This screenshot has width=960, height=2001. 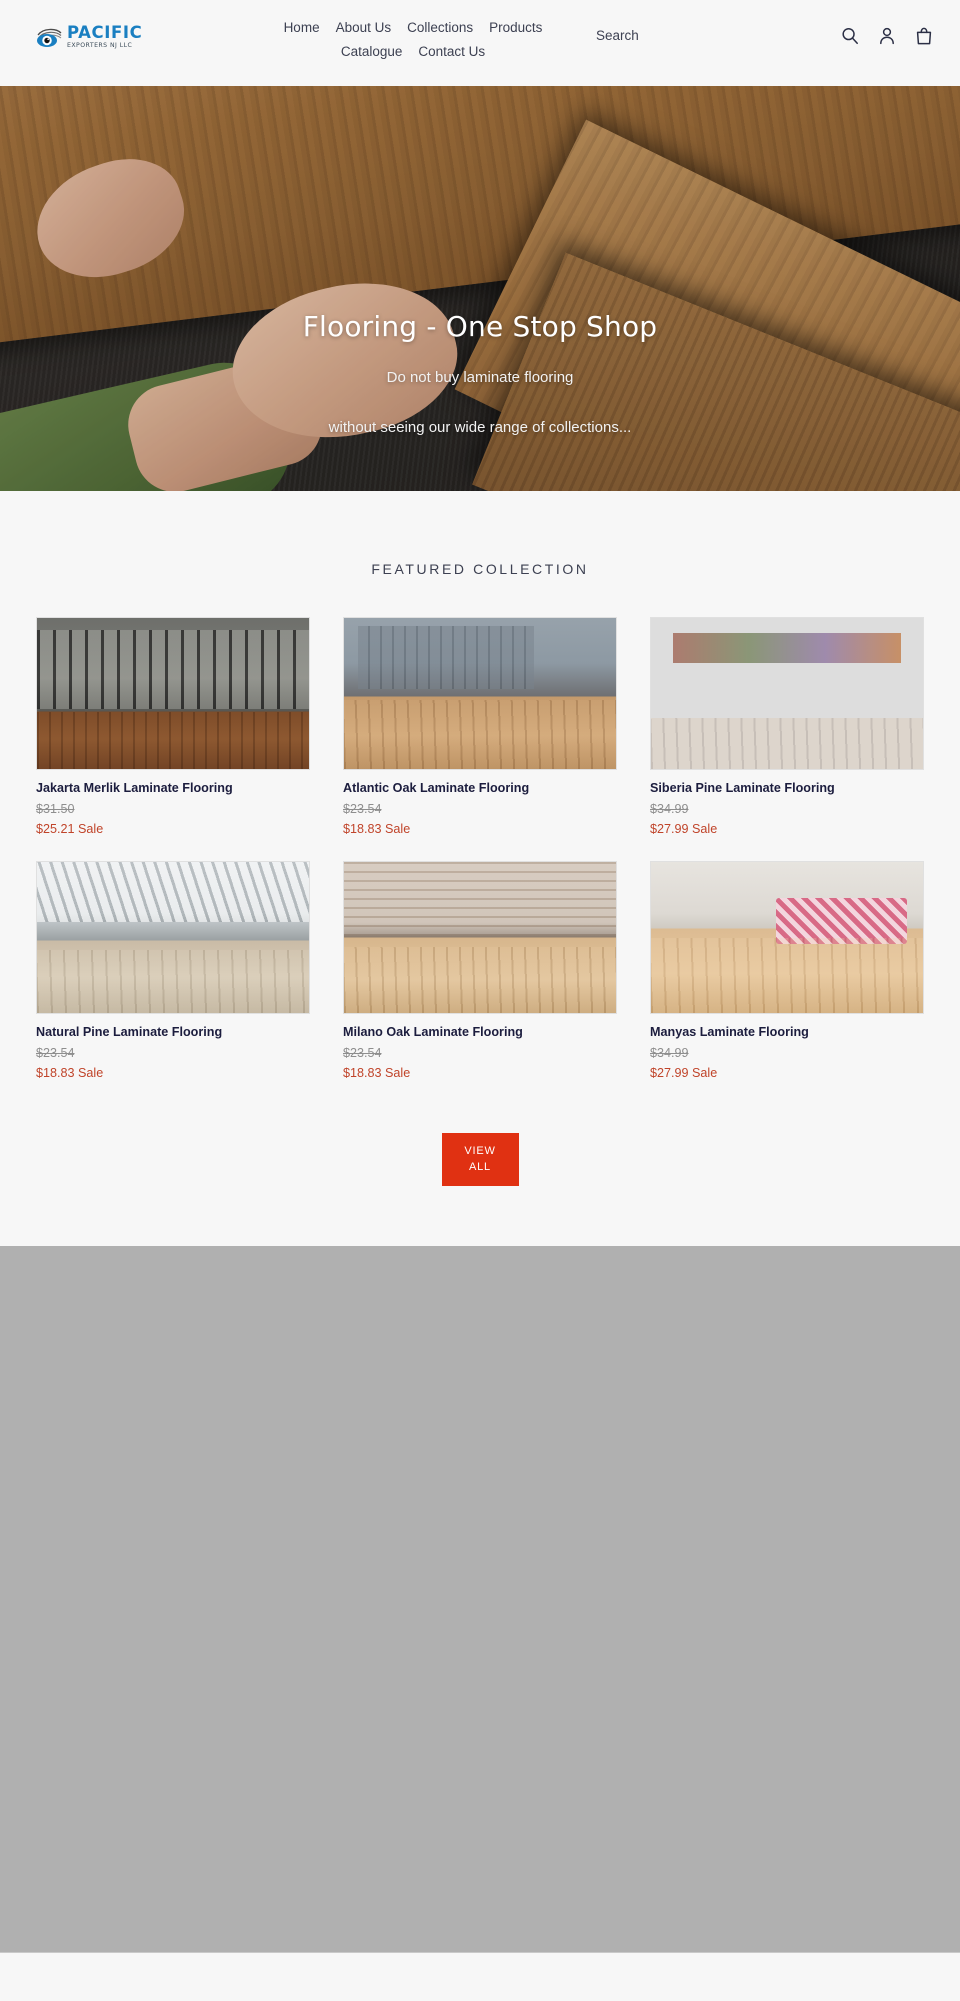 I want to click on product-title: Milano Oak Laminate Flooring, so click(x=433, y=1032).